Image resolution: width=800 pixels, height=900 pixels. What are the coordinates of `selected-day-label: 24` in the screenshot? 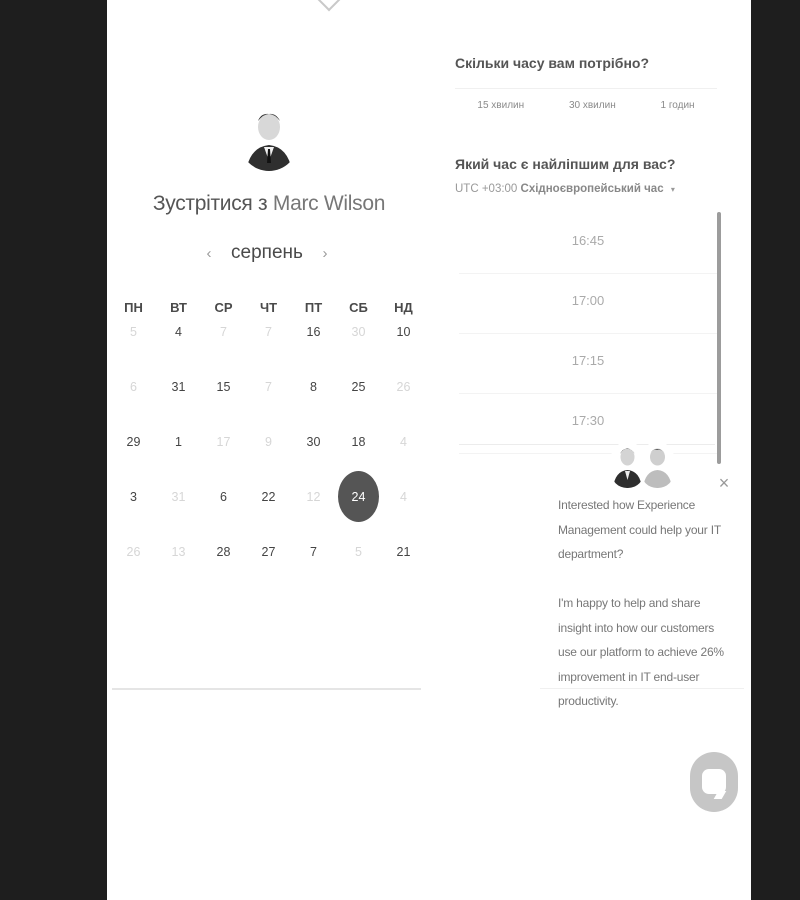 It's located at (358, 497).